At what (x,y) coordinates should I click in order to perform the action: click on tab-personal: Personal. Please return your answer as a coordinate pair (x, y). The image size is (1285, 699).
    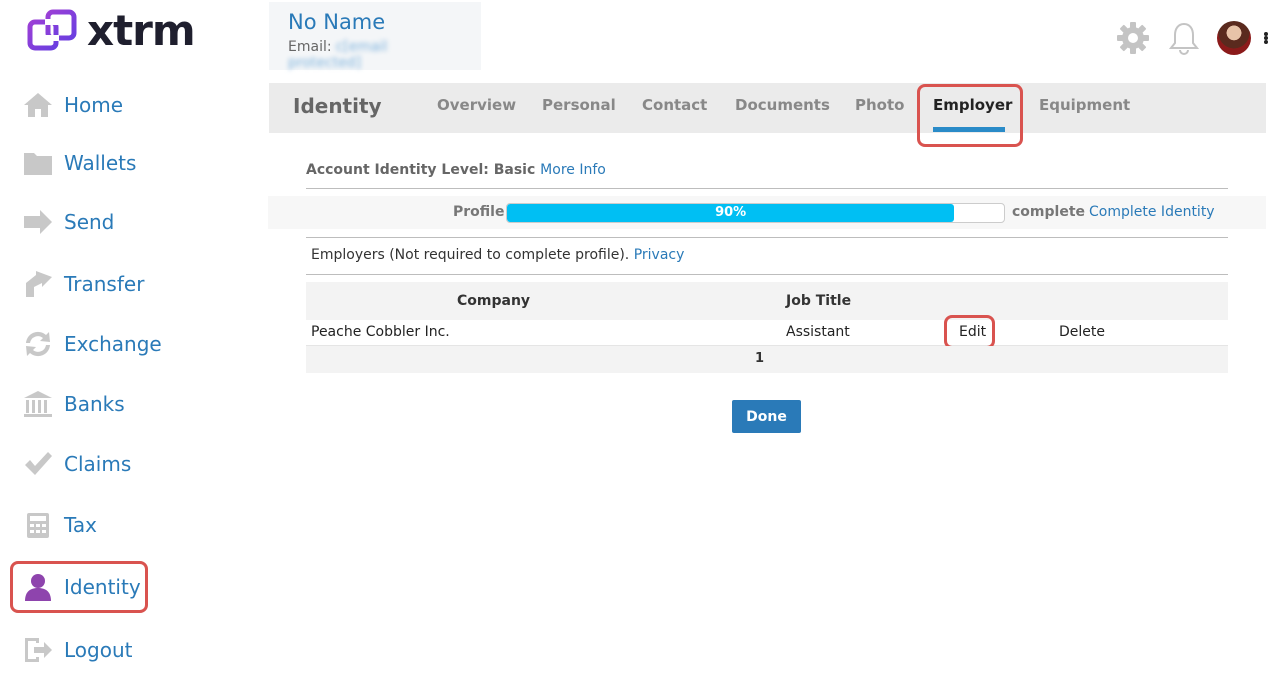
    Looking at the image, I should click on (579, 105).